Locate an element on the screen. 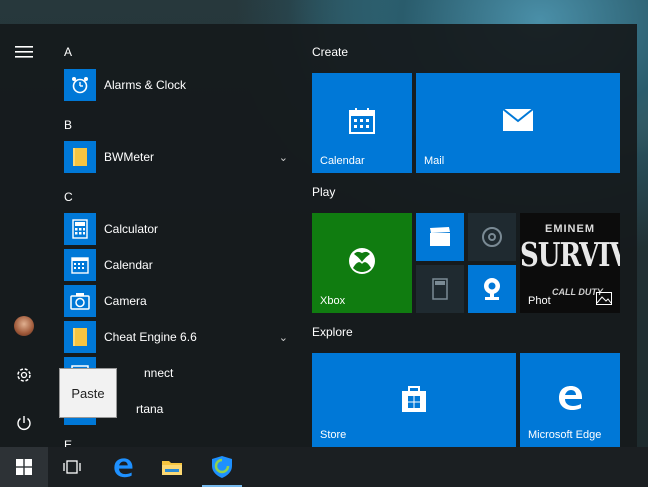 The height and width of the screenshot is (487, 648). tile-label: Calendar is located at coordinates (342, 161).